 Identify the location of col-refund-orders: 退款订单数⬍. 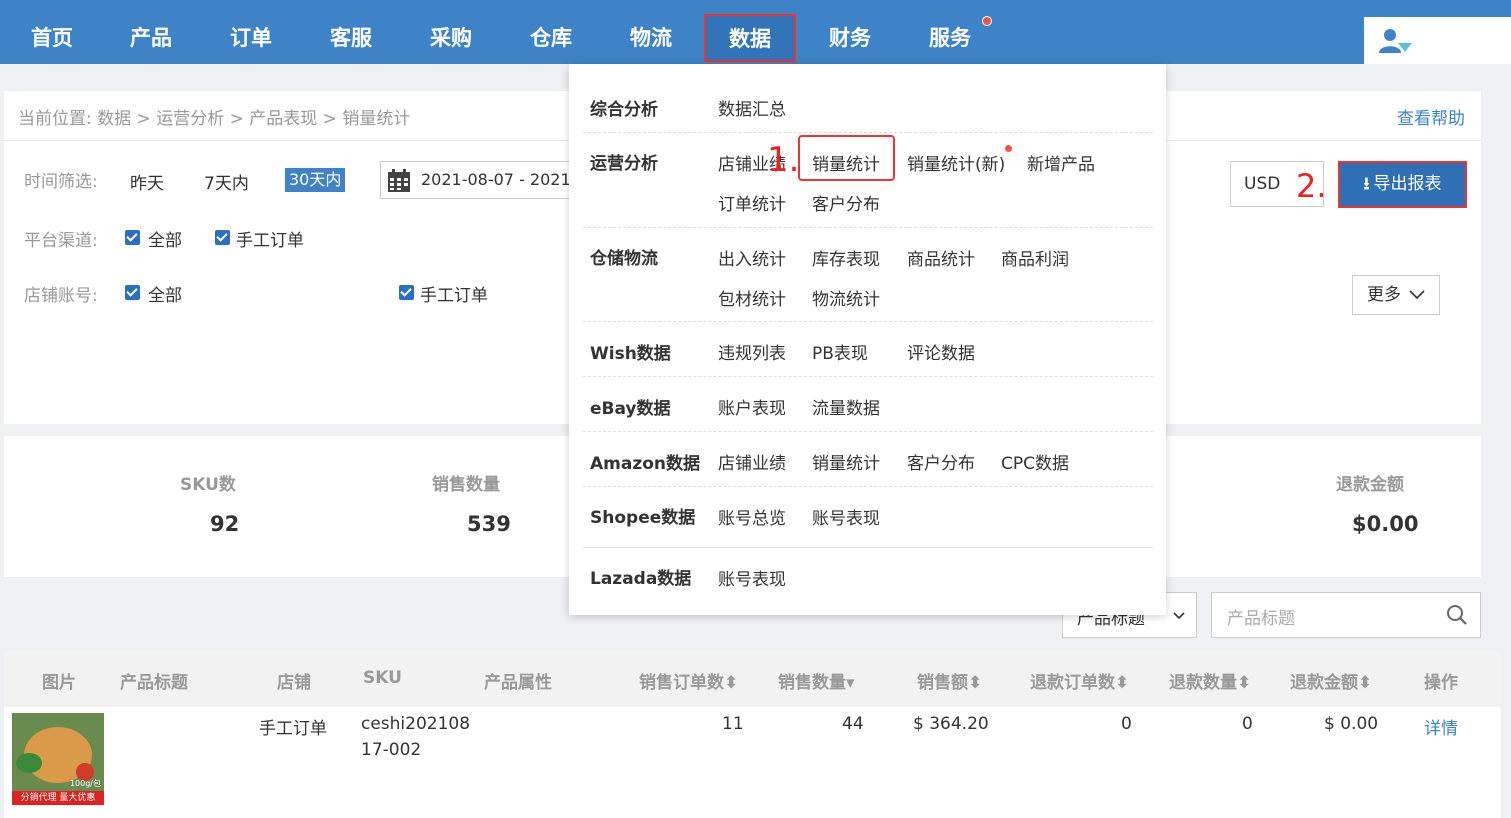
(1079, 680).